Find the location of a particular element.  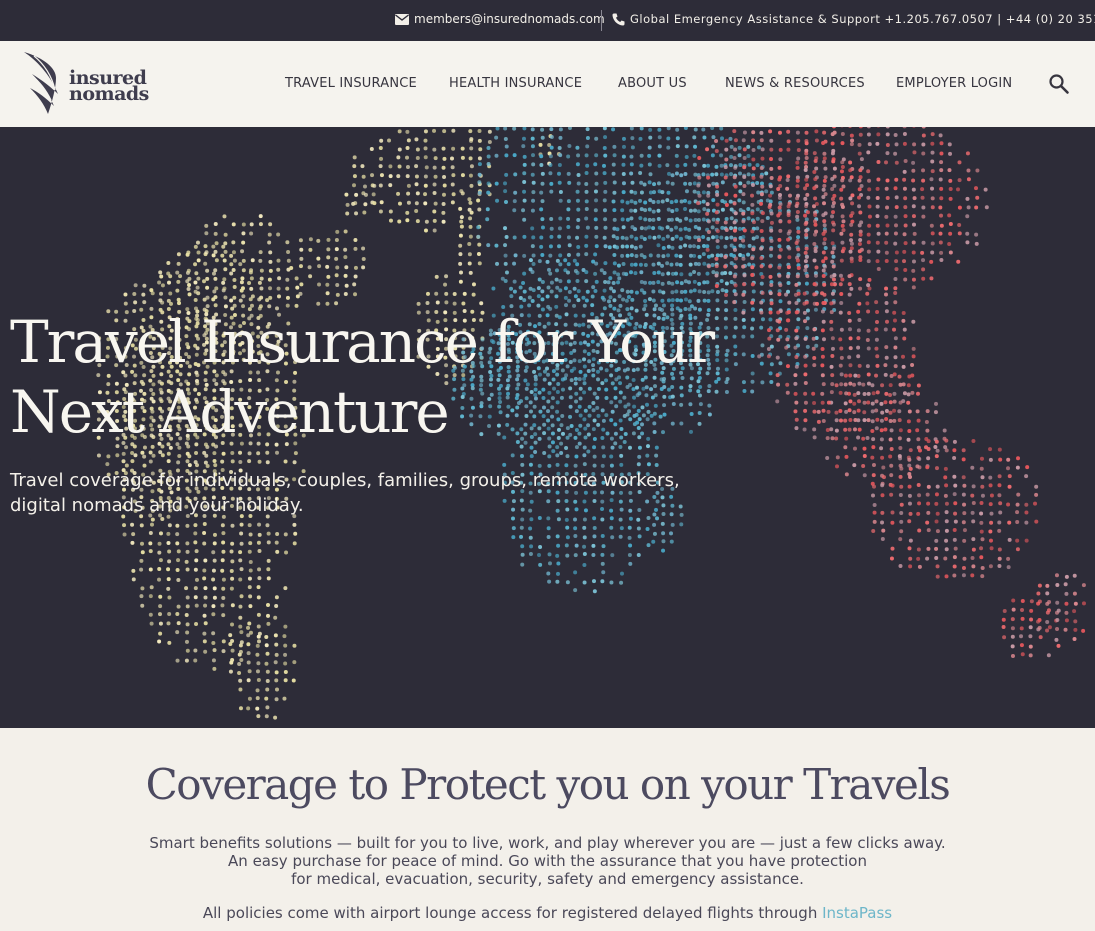

nav-news-resources: NEWS & RESOURCES is located at coordinates (795, 83).